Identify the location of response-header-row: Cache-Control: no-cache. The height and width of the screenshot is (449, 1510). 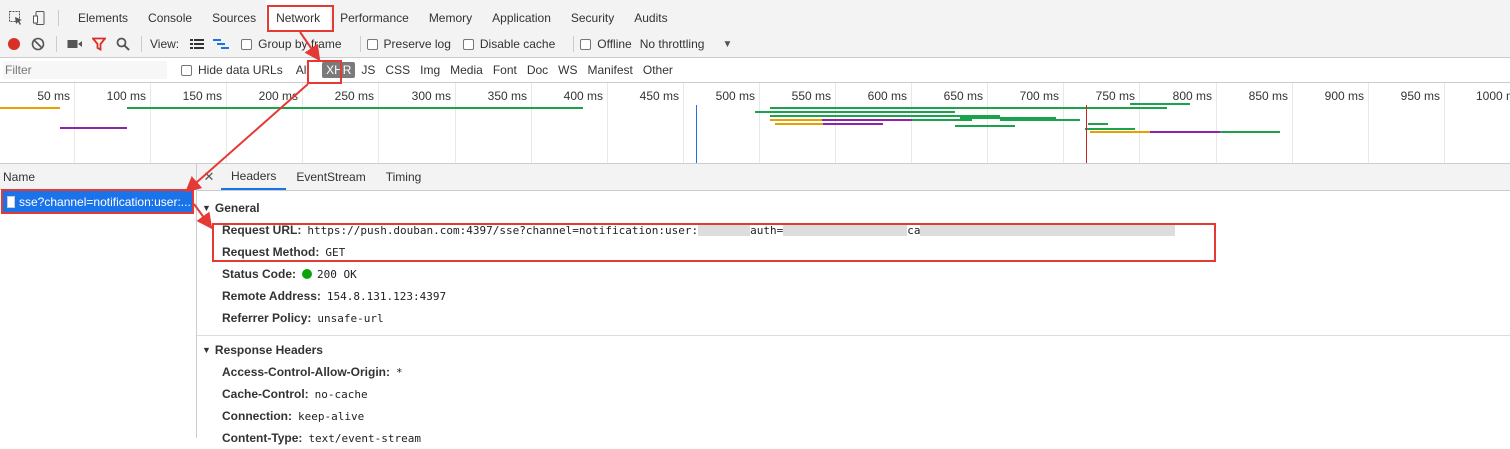
(853, 394).